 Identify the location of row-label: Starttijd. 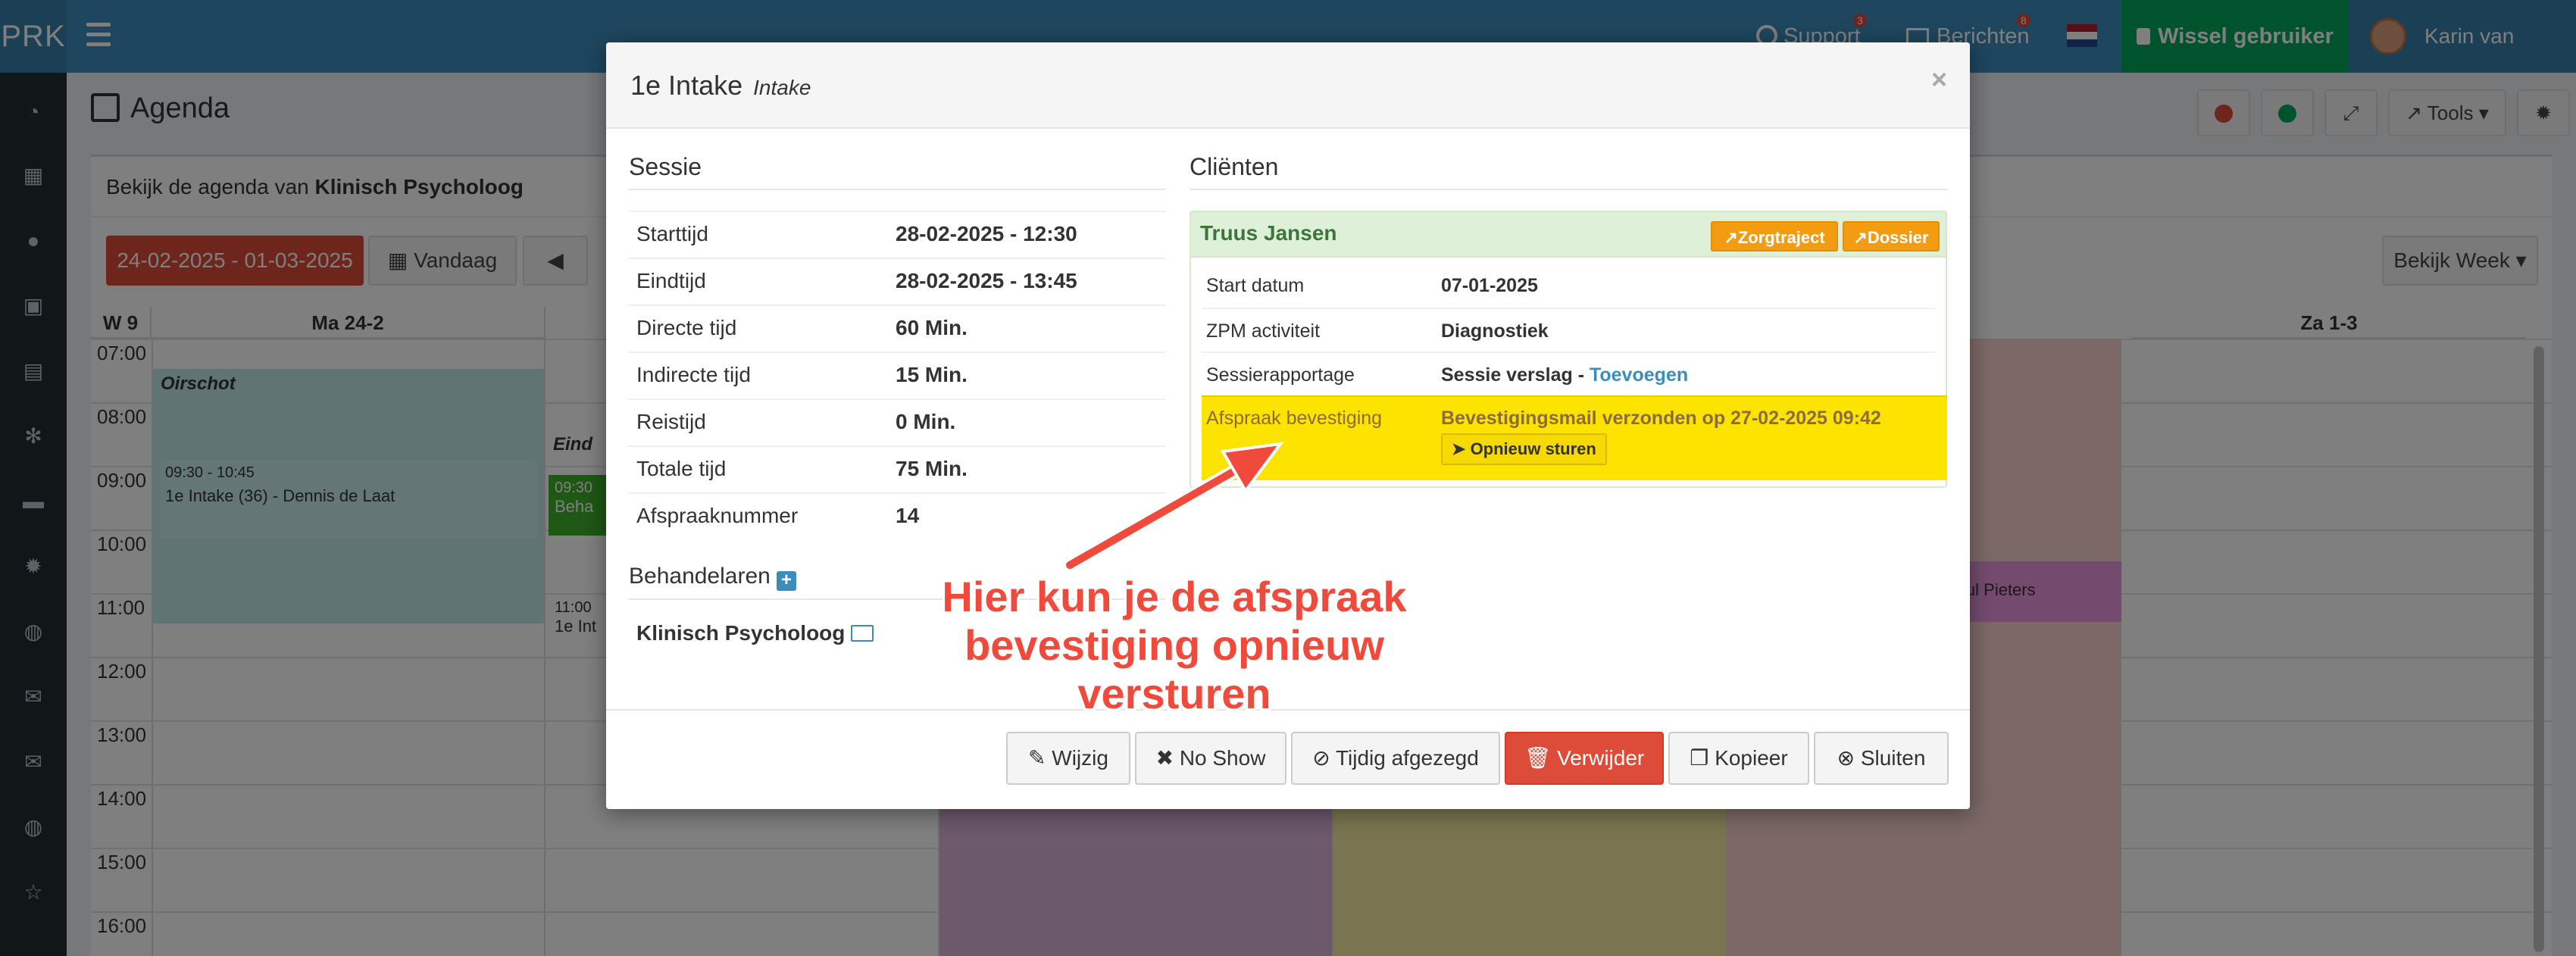
(672, 233).